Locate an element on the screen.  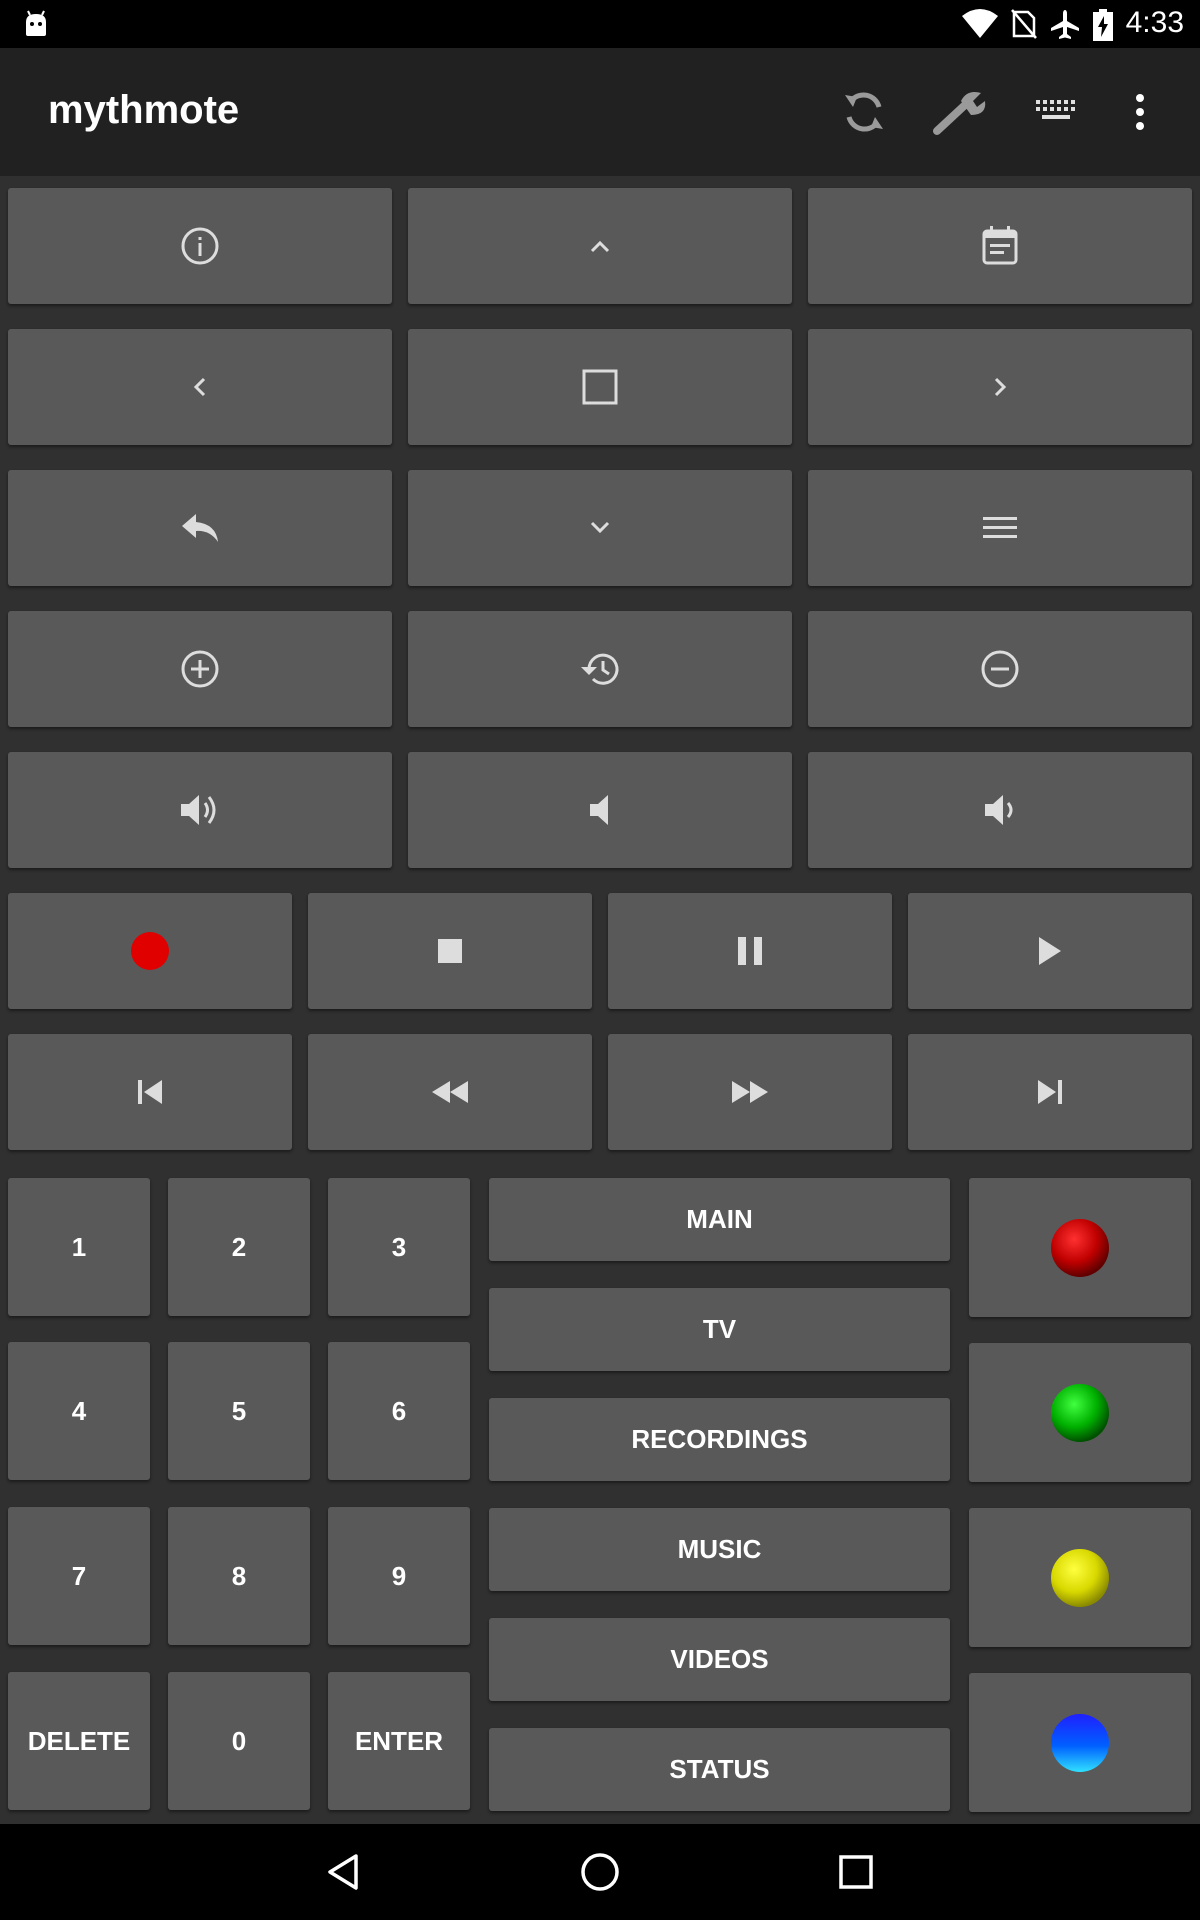
home-nav-icon is located at coordinates (600, 1872).